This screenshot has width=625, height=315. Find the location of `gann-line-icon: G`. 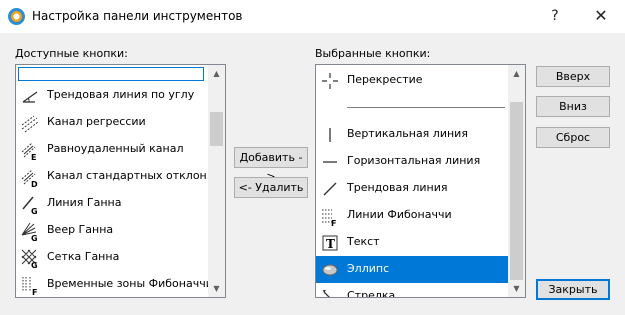

gann-line-icon: G is located at coordinates (30, 204).